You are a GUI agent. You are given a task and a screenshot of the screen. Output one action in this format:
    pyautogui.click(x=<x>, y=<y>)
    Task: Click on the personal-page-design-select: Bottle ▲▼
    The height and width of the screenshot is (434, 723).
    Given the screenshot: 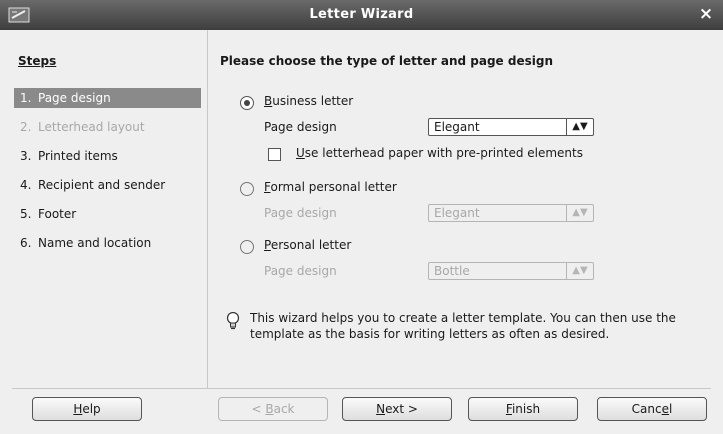 What is the action you would take?
    pyautogui.click(x=511, y=271)
    